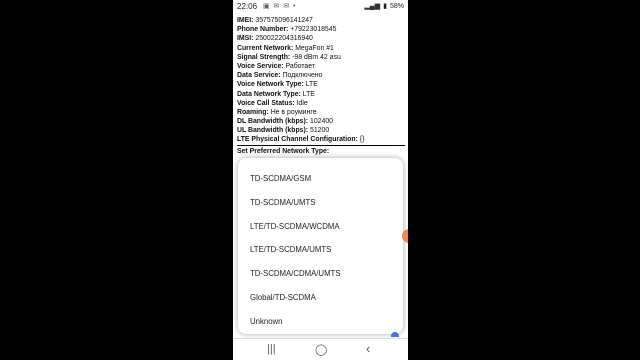  What do you see at coordinates (372, 6) in the screenshot?
I see `signal-icon: ▂▄▆` at bounding box center [372, 6].